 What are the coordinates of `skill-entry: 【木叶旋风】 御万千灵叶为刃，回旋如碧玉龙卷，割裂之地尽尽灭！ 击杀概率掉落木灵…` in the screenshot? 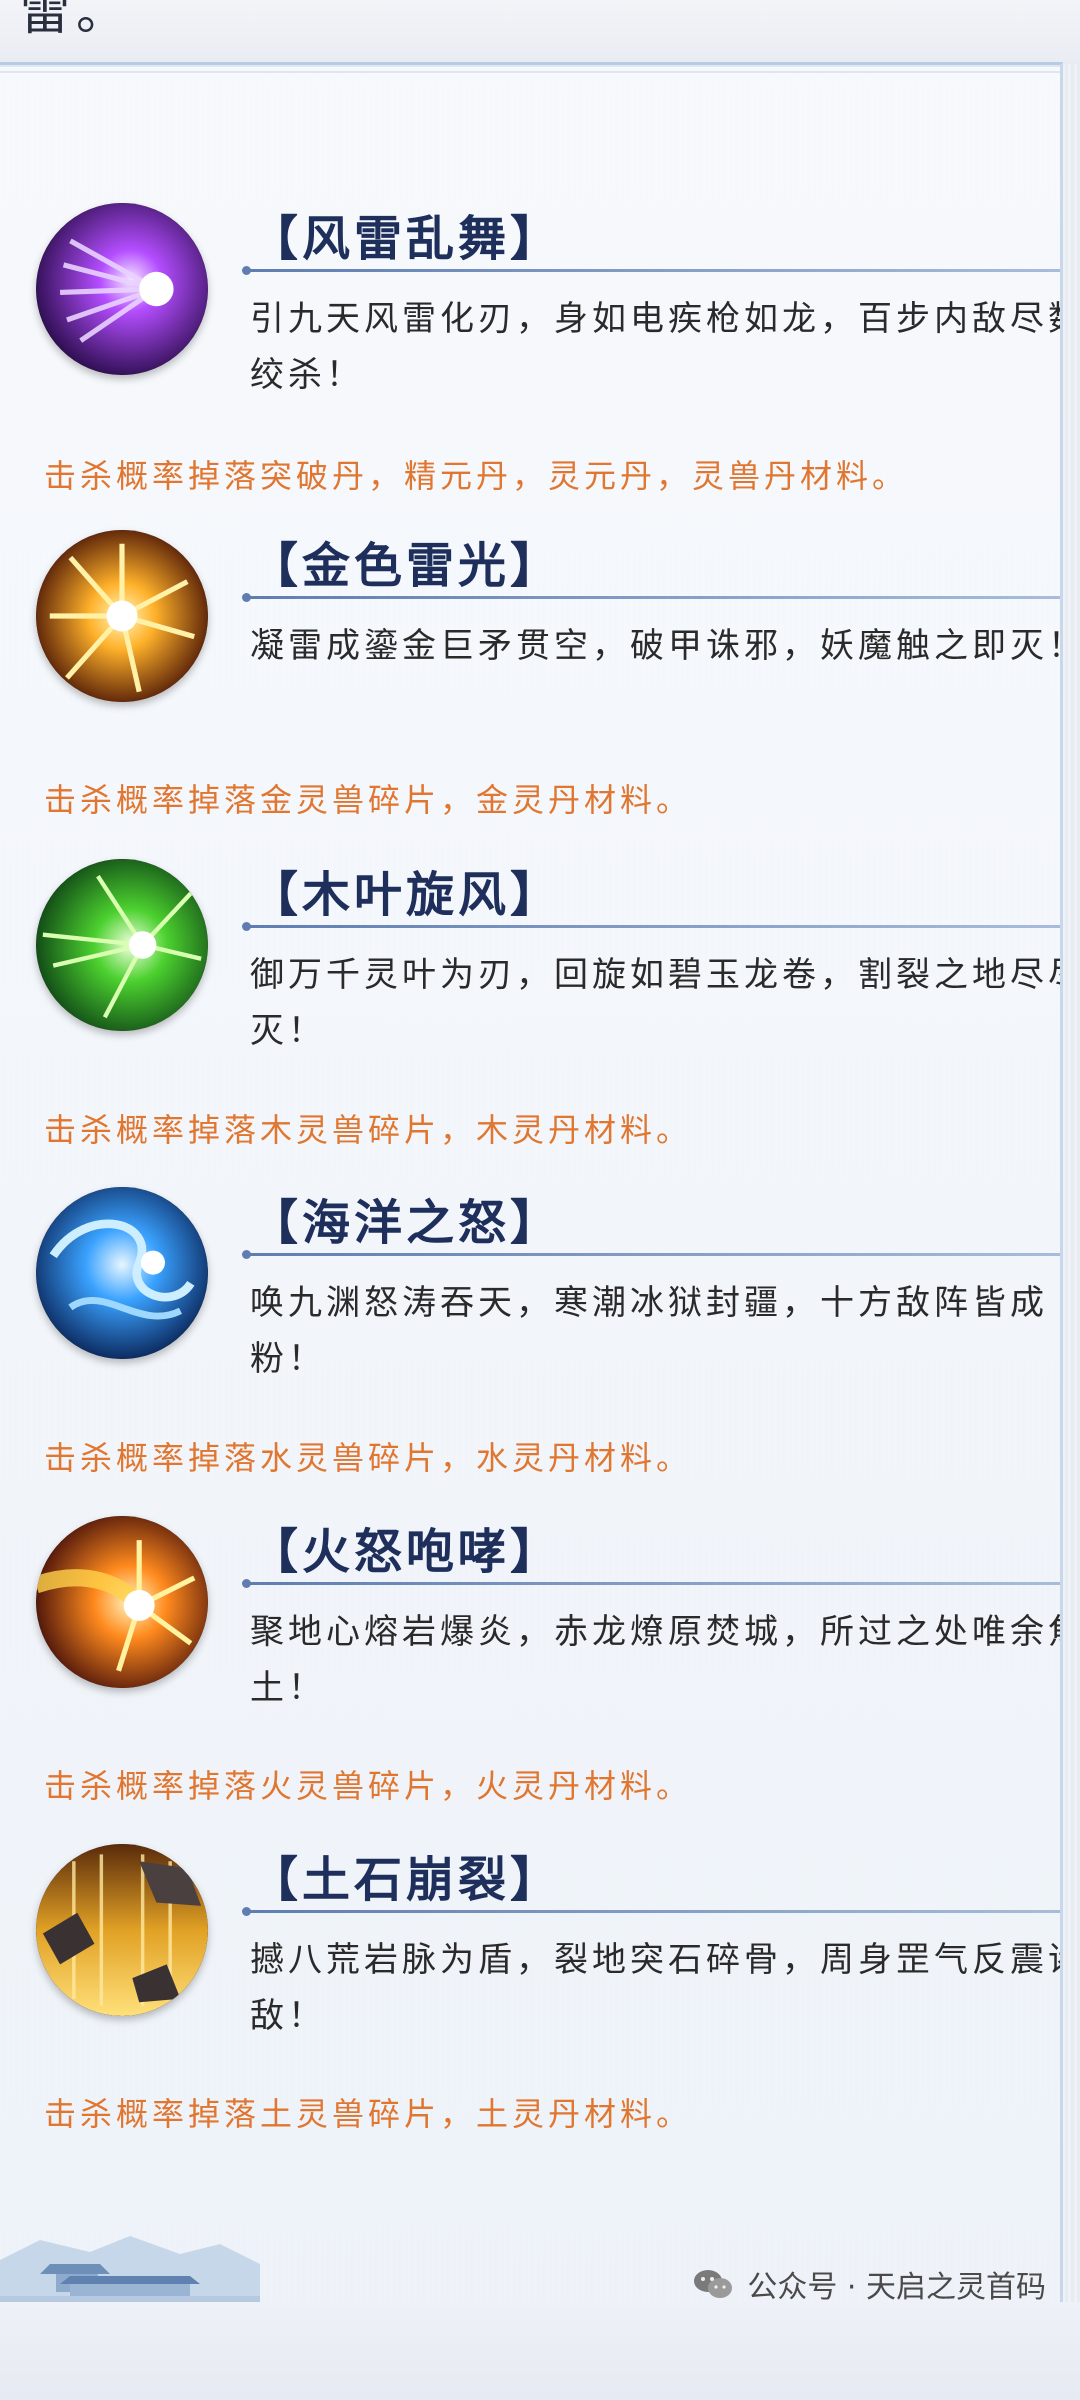 It's located at (530, 1009).